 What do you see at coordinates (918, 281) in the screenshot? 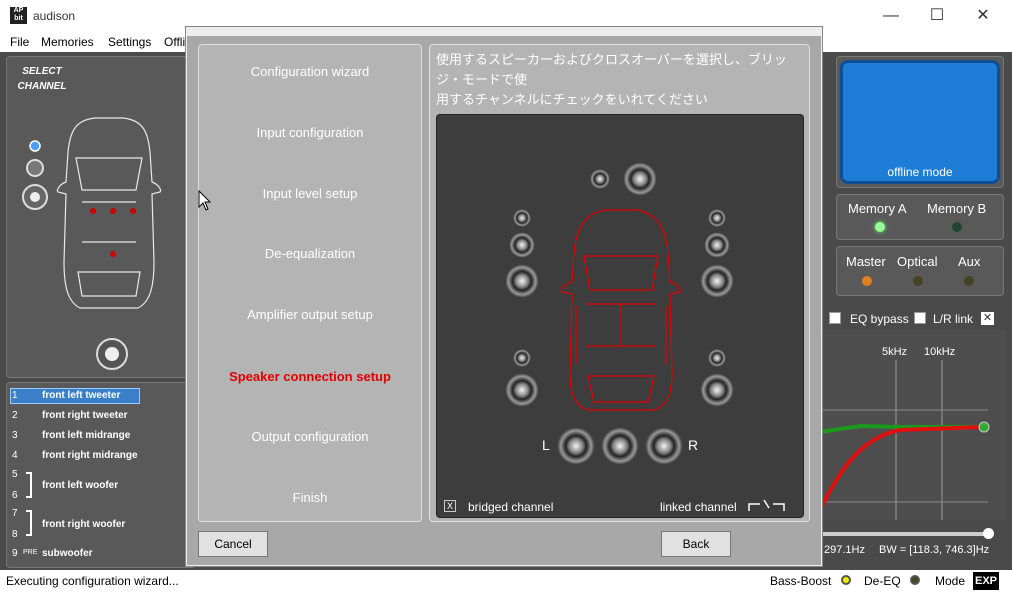
I see `optical-led` at bounding box center [918, 281].